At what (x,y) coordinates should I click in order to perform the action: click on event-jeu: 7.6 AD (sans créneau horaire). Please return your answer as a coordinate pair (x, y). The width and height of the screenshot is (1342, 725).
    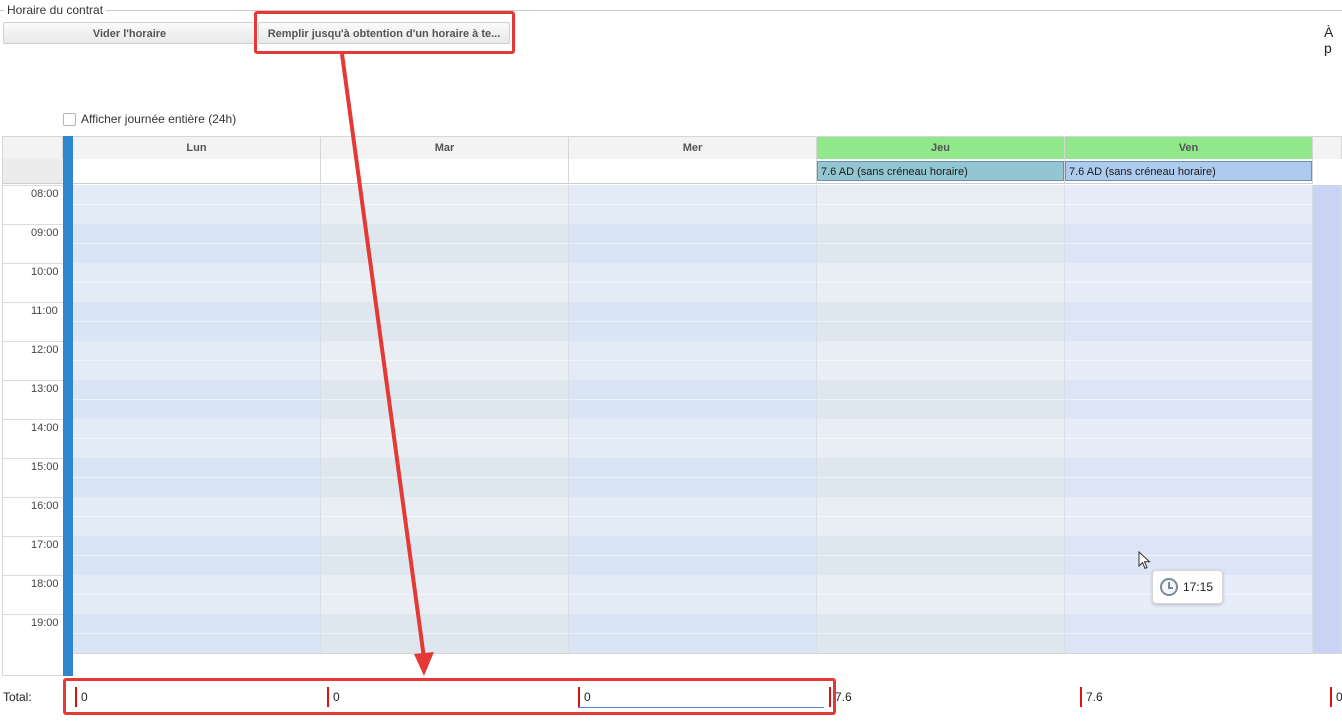
    Looking at the image, I should click on (940, 171).